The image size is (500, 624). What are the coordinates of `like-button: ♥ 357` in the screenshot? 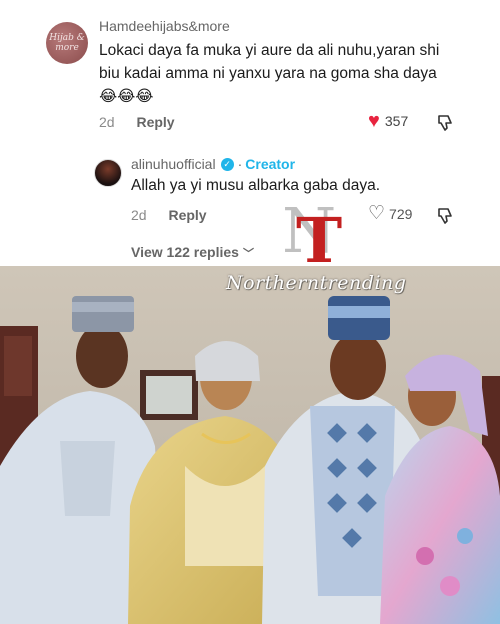 It's located at (388, 121).